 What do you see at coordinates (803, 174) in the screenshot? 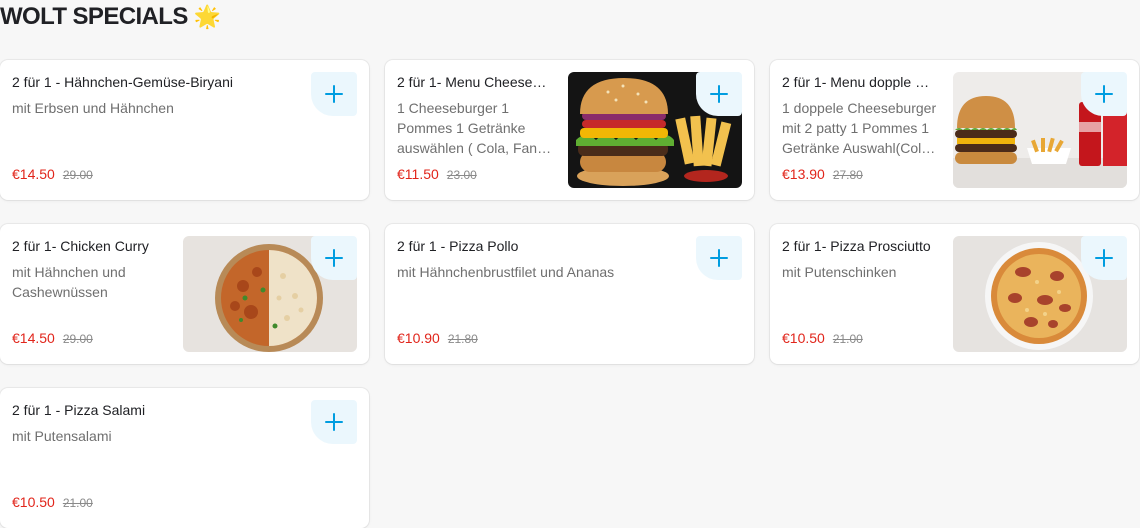
I see `menu-item-price: €13.90` at bounding box center [803, 174].